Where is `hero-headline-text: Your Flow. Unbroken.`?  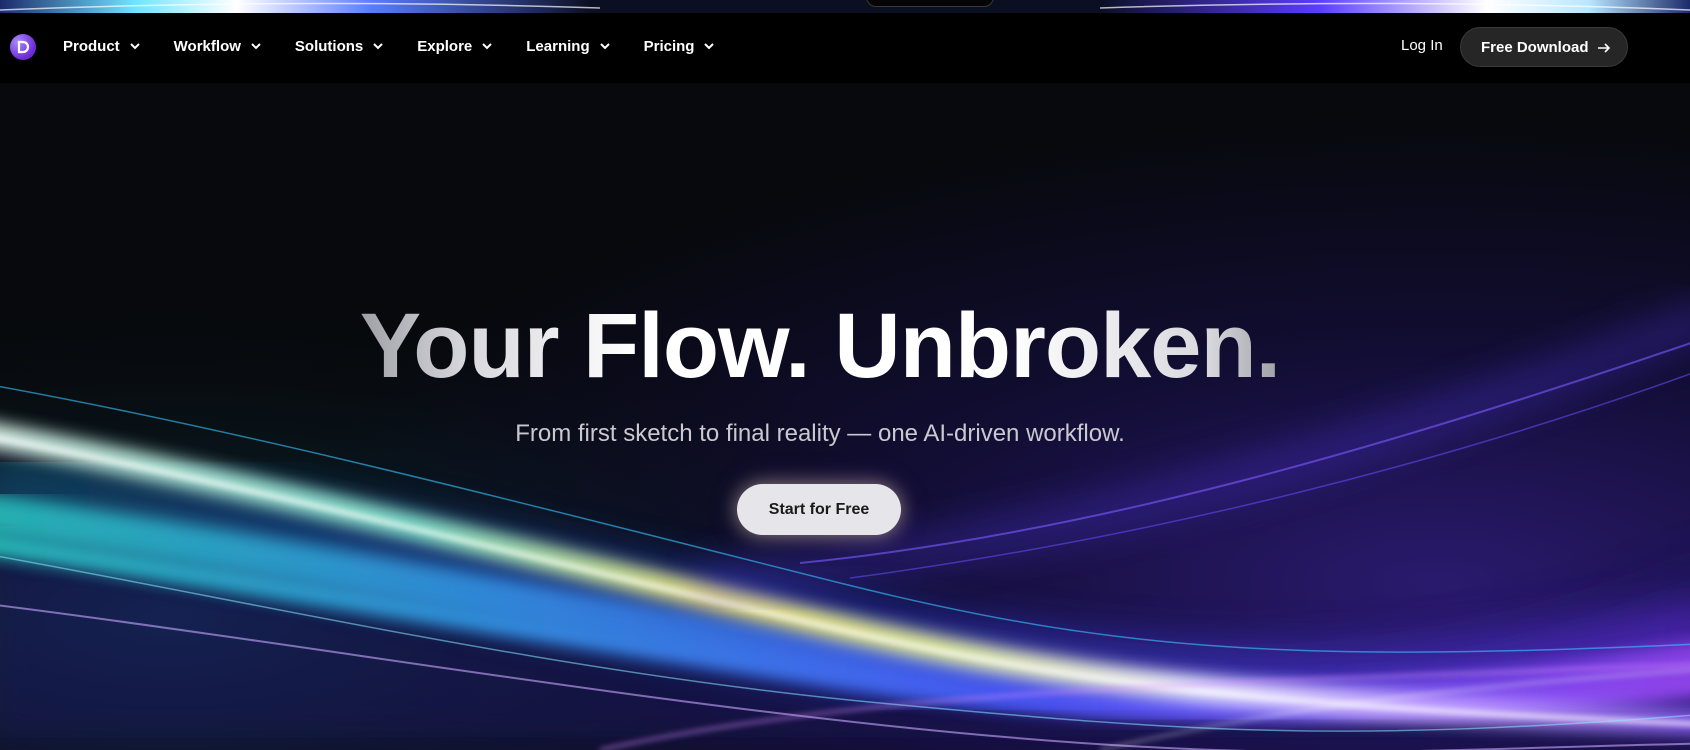
hero-headline-text: Your Flow. Unbroken. is located at coordinates (820, 346).